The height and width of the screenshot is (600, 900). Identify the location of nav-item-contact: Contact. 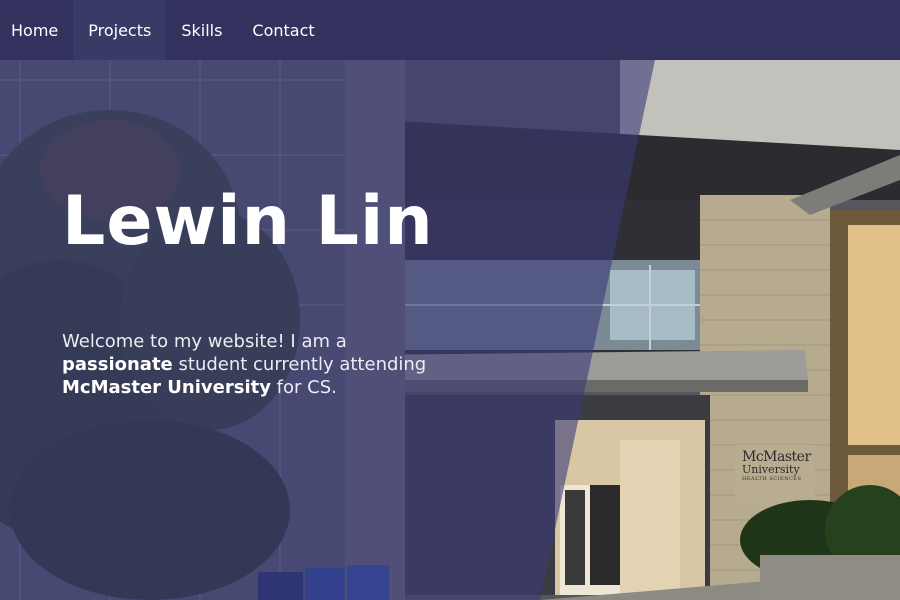
(283, 30).